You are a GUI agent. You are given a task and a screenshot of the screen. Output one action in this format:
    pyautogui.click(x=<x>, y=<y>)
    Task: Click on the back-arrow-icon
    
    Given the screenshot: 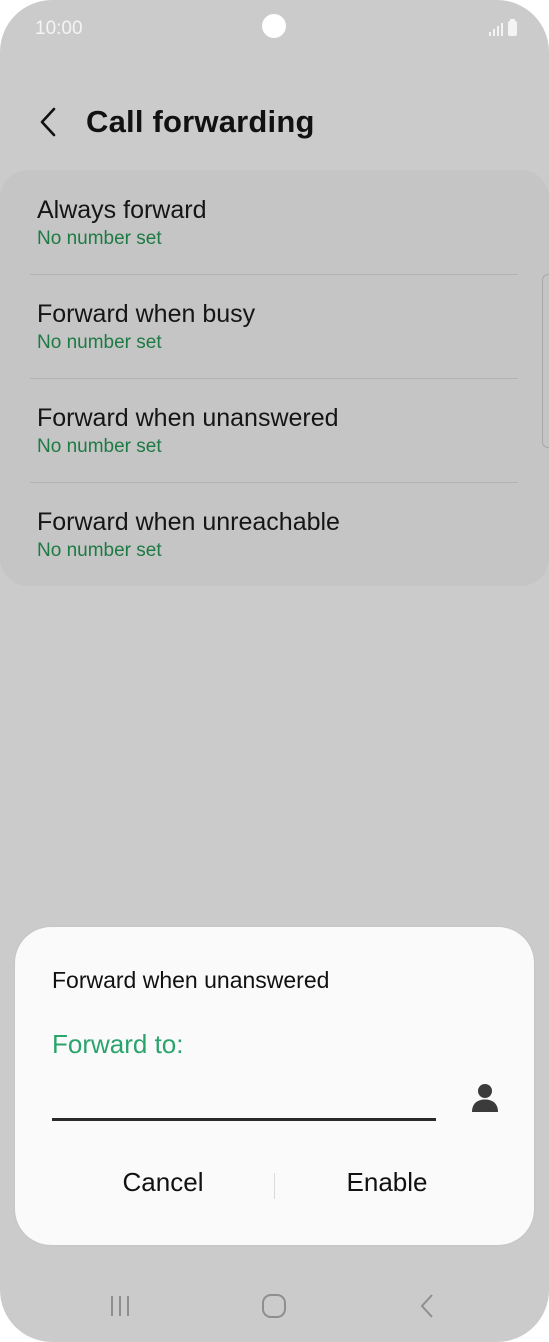 What is the action you would take?
    pyautogui.click(x=48, y=122)
    